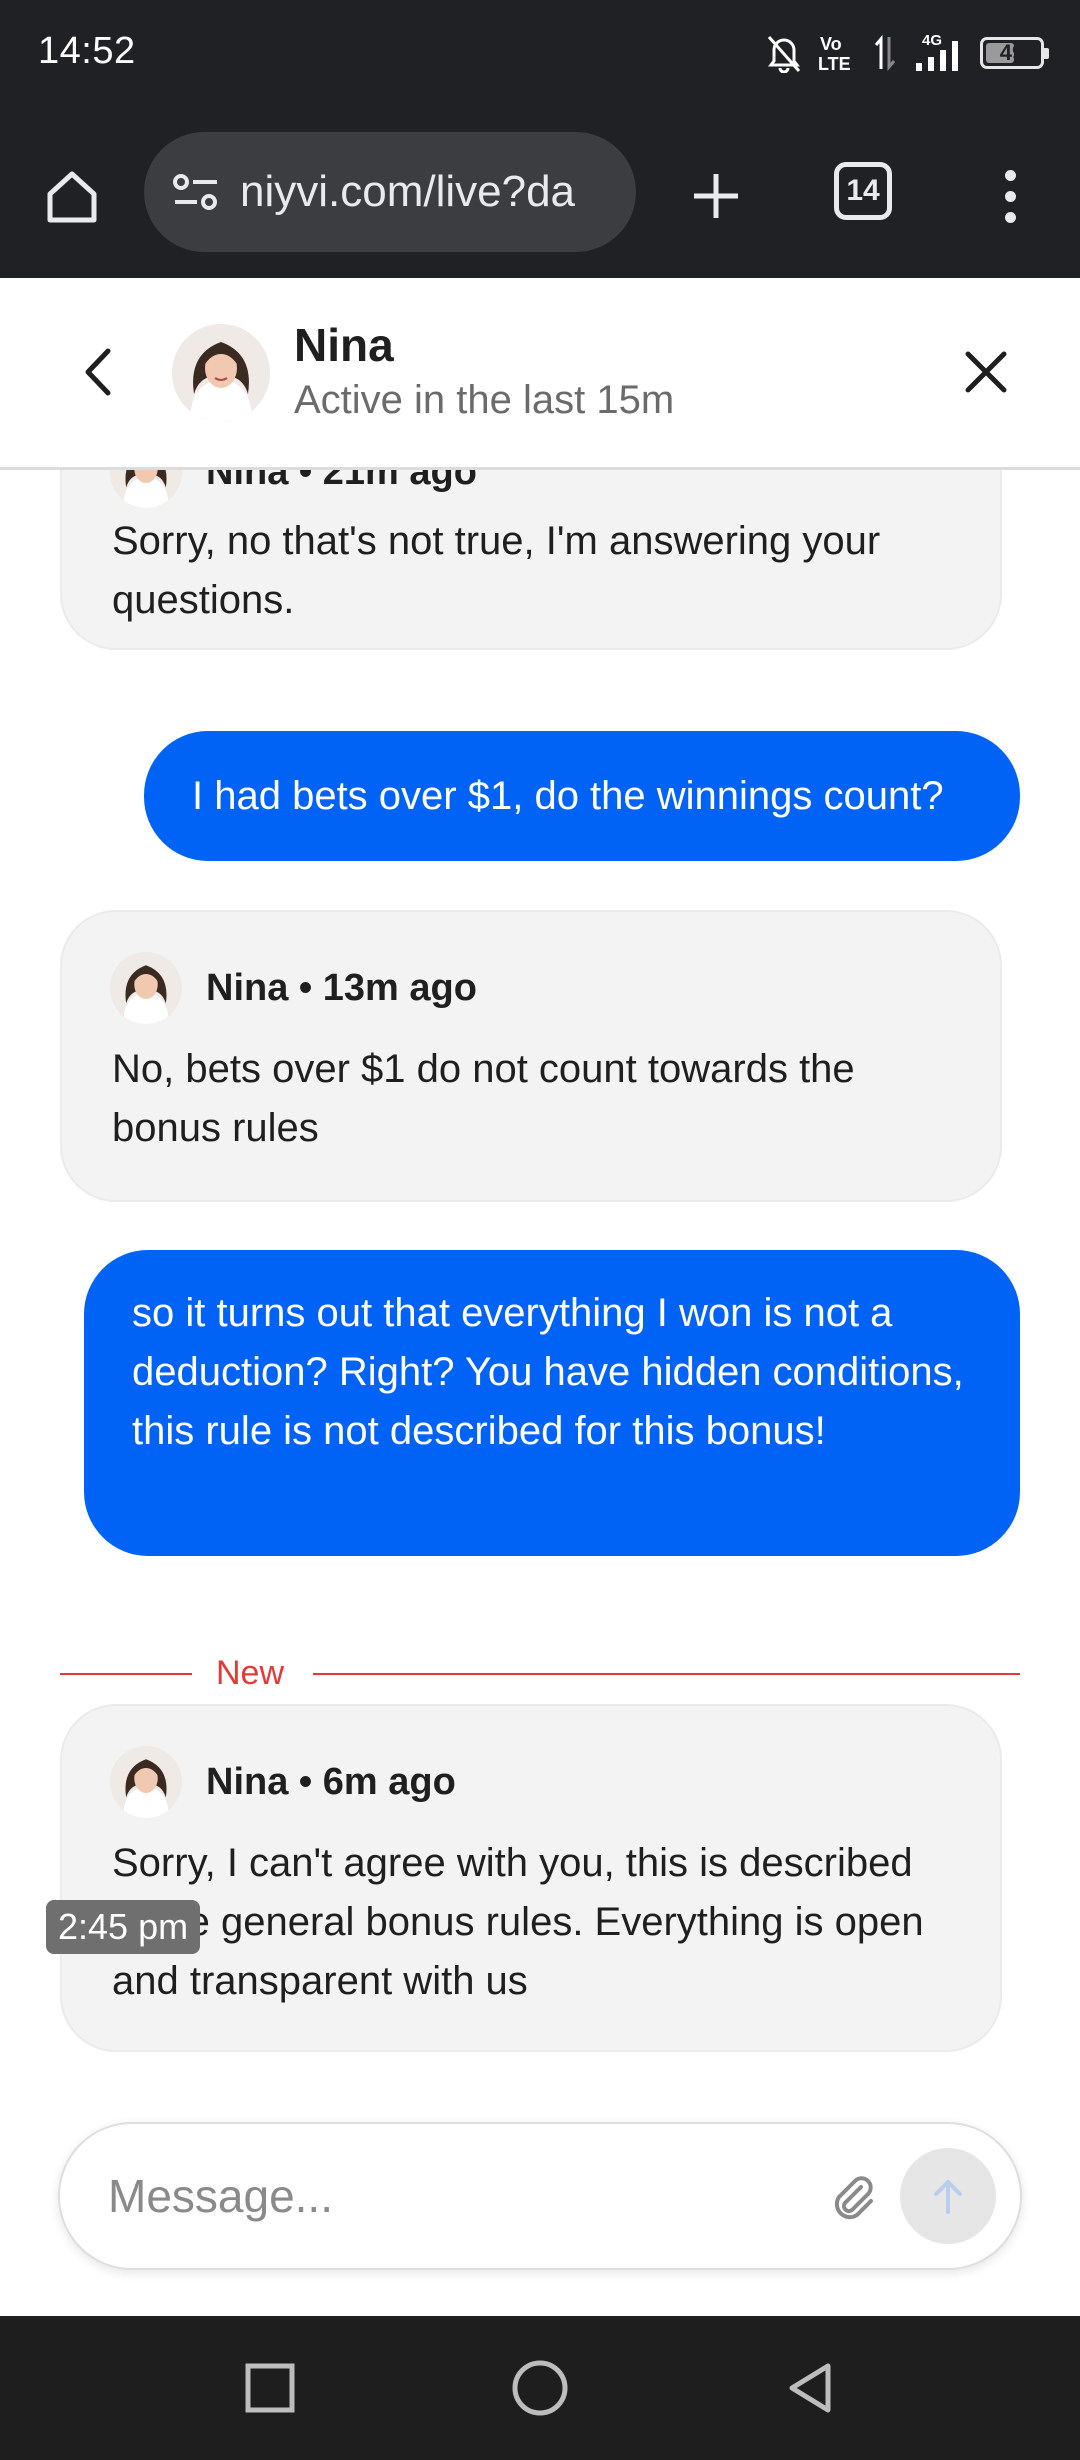  I want to click on recents-button, so click(270, 2388).